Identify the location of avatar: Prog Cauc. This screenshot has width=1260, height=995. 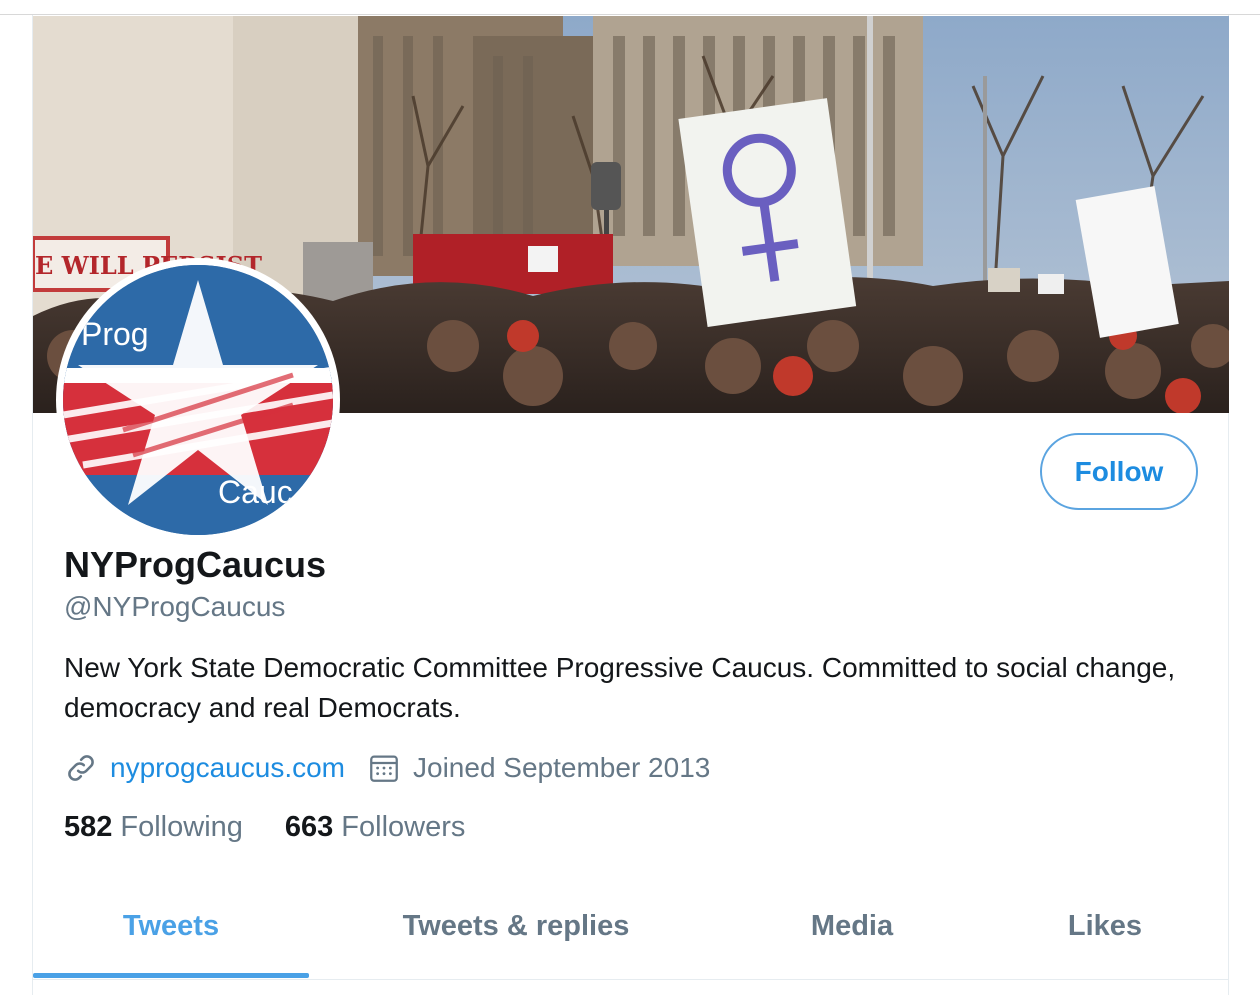
(198, 400).